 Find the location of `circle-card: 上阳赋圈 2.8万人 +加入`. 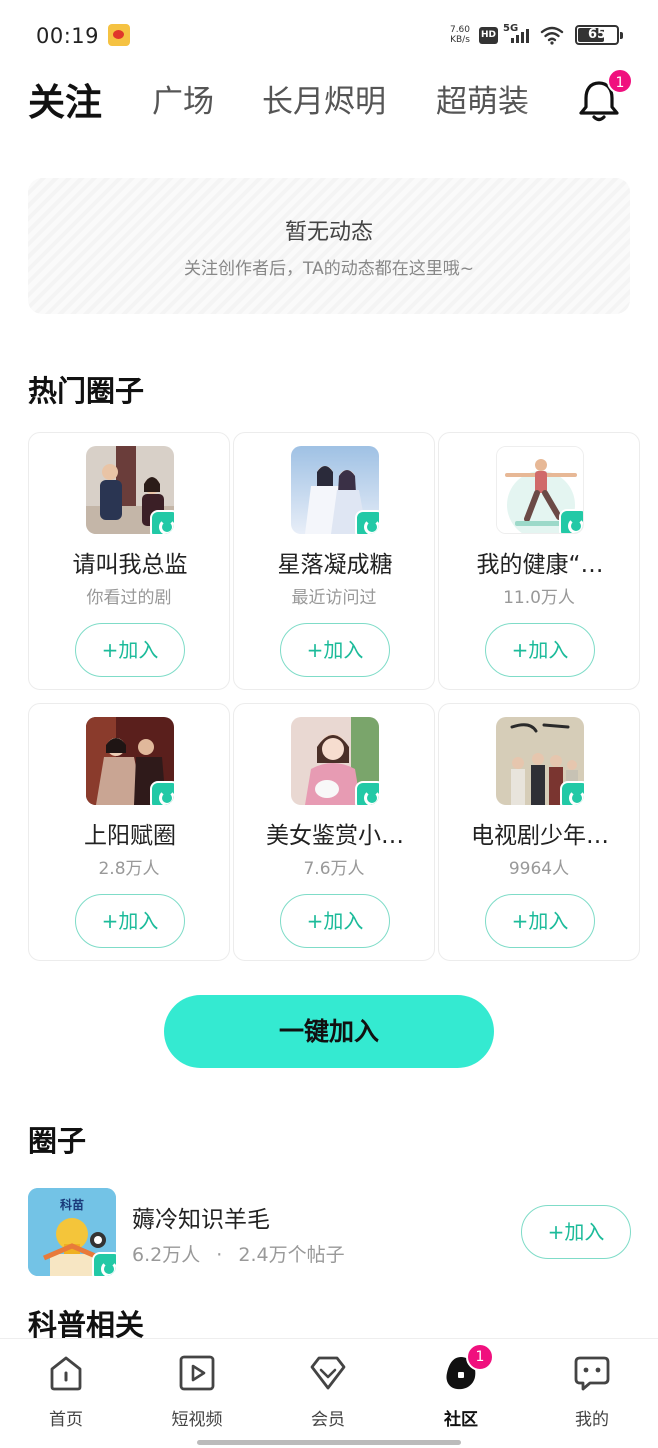

circle-card: 上阳赋圈 2.8万人 +加入 is located at coordinates (129, 832).